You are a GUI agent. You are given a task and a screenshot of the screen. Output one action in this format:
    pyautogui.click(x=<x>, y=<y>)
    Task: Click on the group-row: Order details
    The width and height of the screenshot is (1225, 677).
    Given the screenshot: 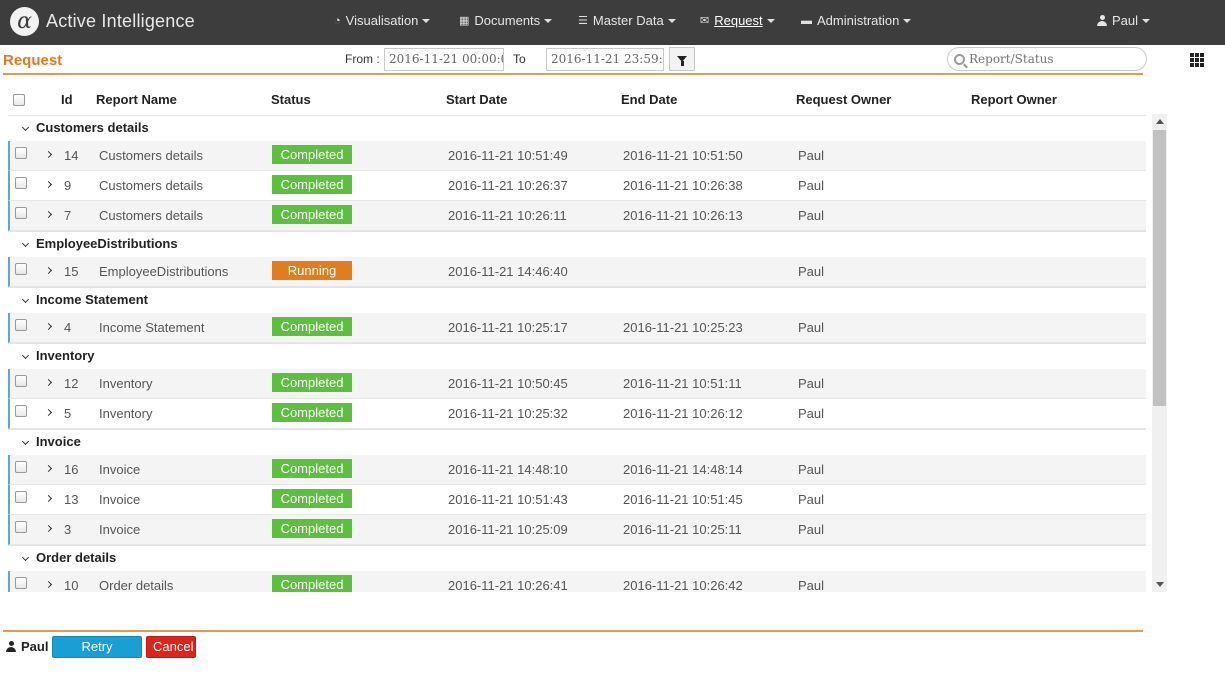 What is the action you would take?
    pyautogui.click(x=577, y=558)
    